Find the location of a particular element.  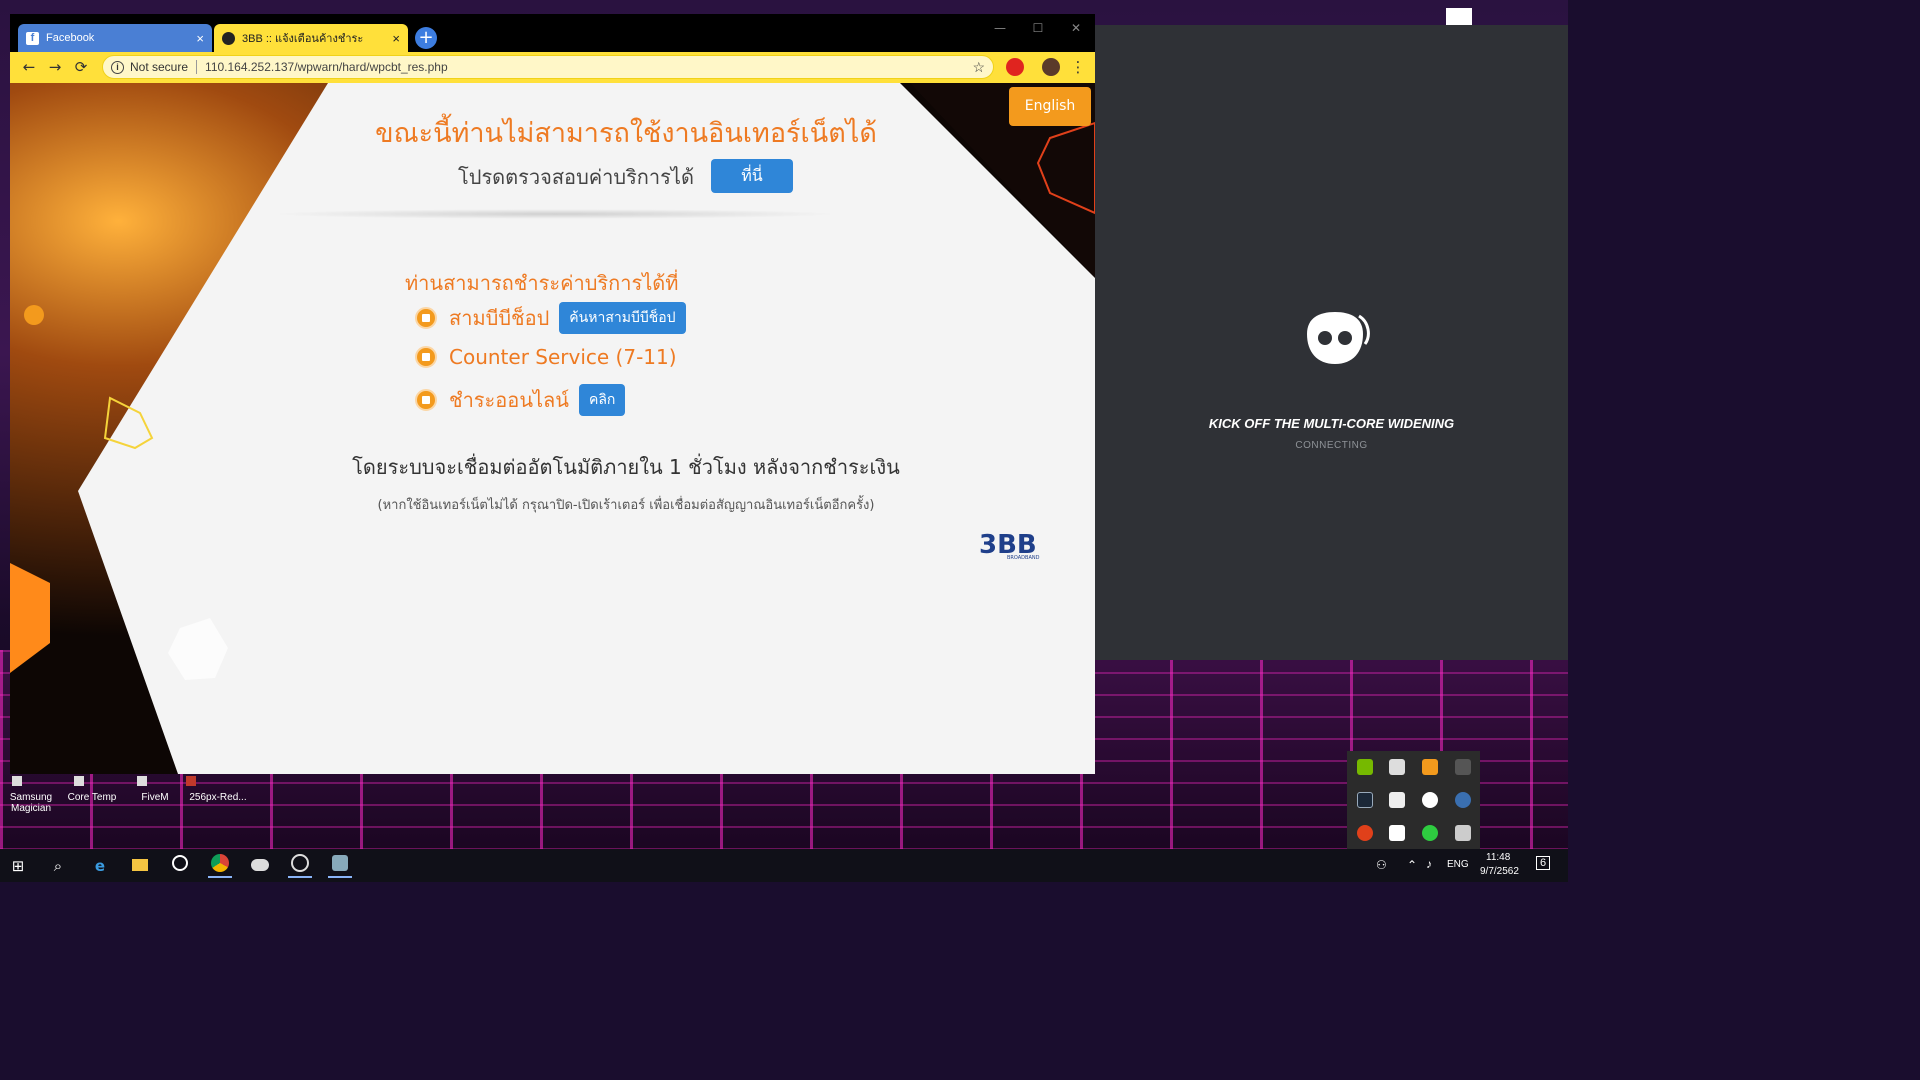

payment-label: สามบีบีช็อป is located at coordinates (499, 318).